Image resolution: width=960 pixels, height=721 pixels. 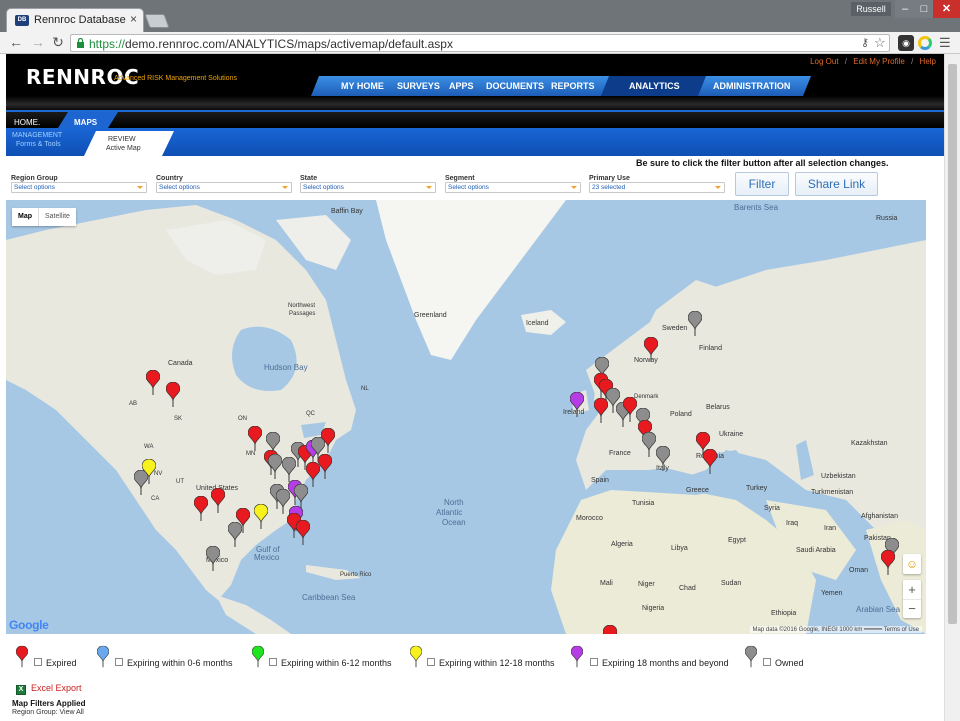 What do you see at coordinates (16, 42) in the screenshot?
I see `back-arrow-icon: ←` at bounding box center [16, 42].